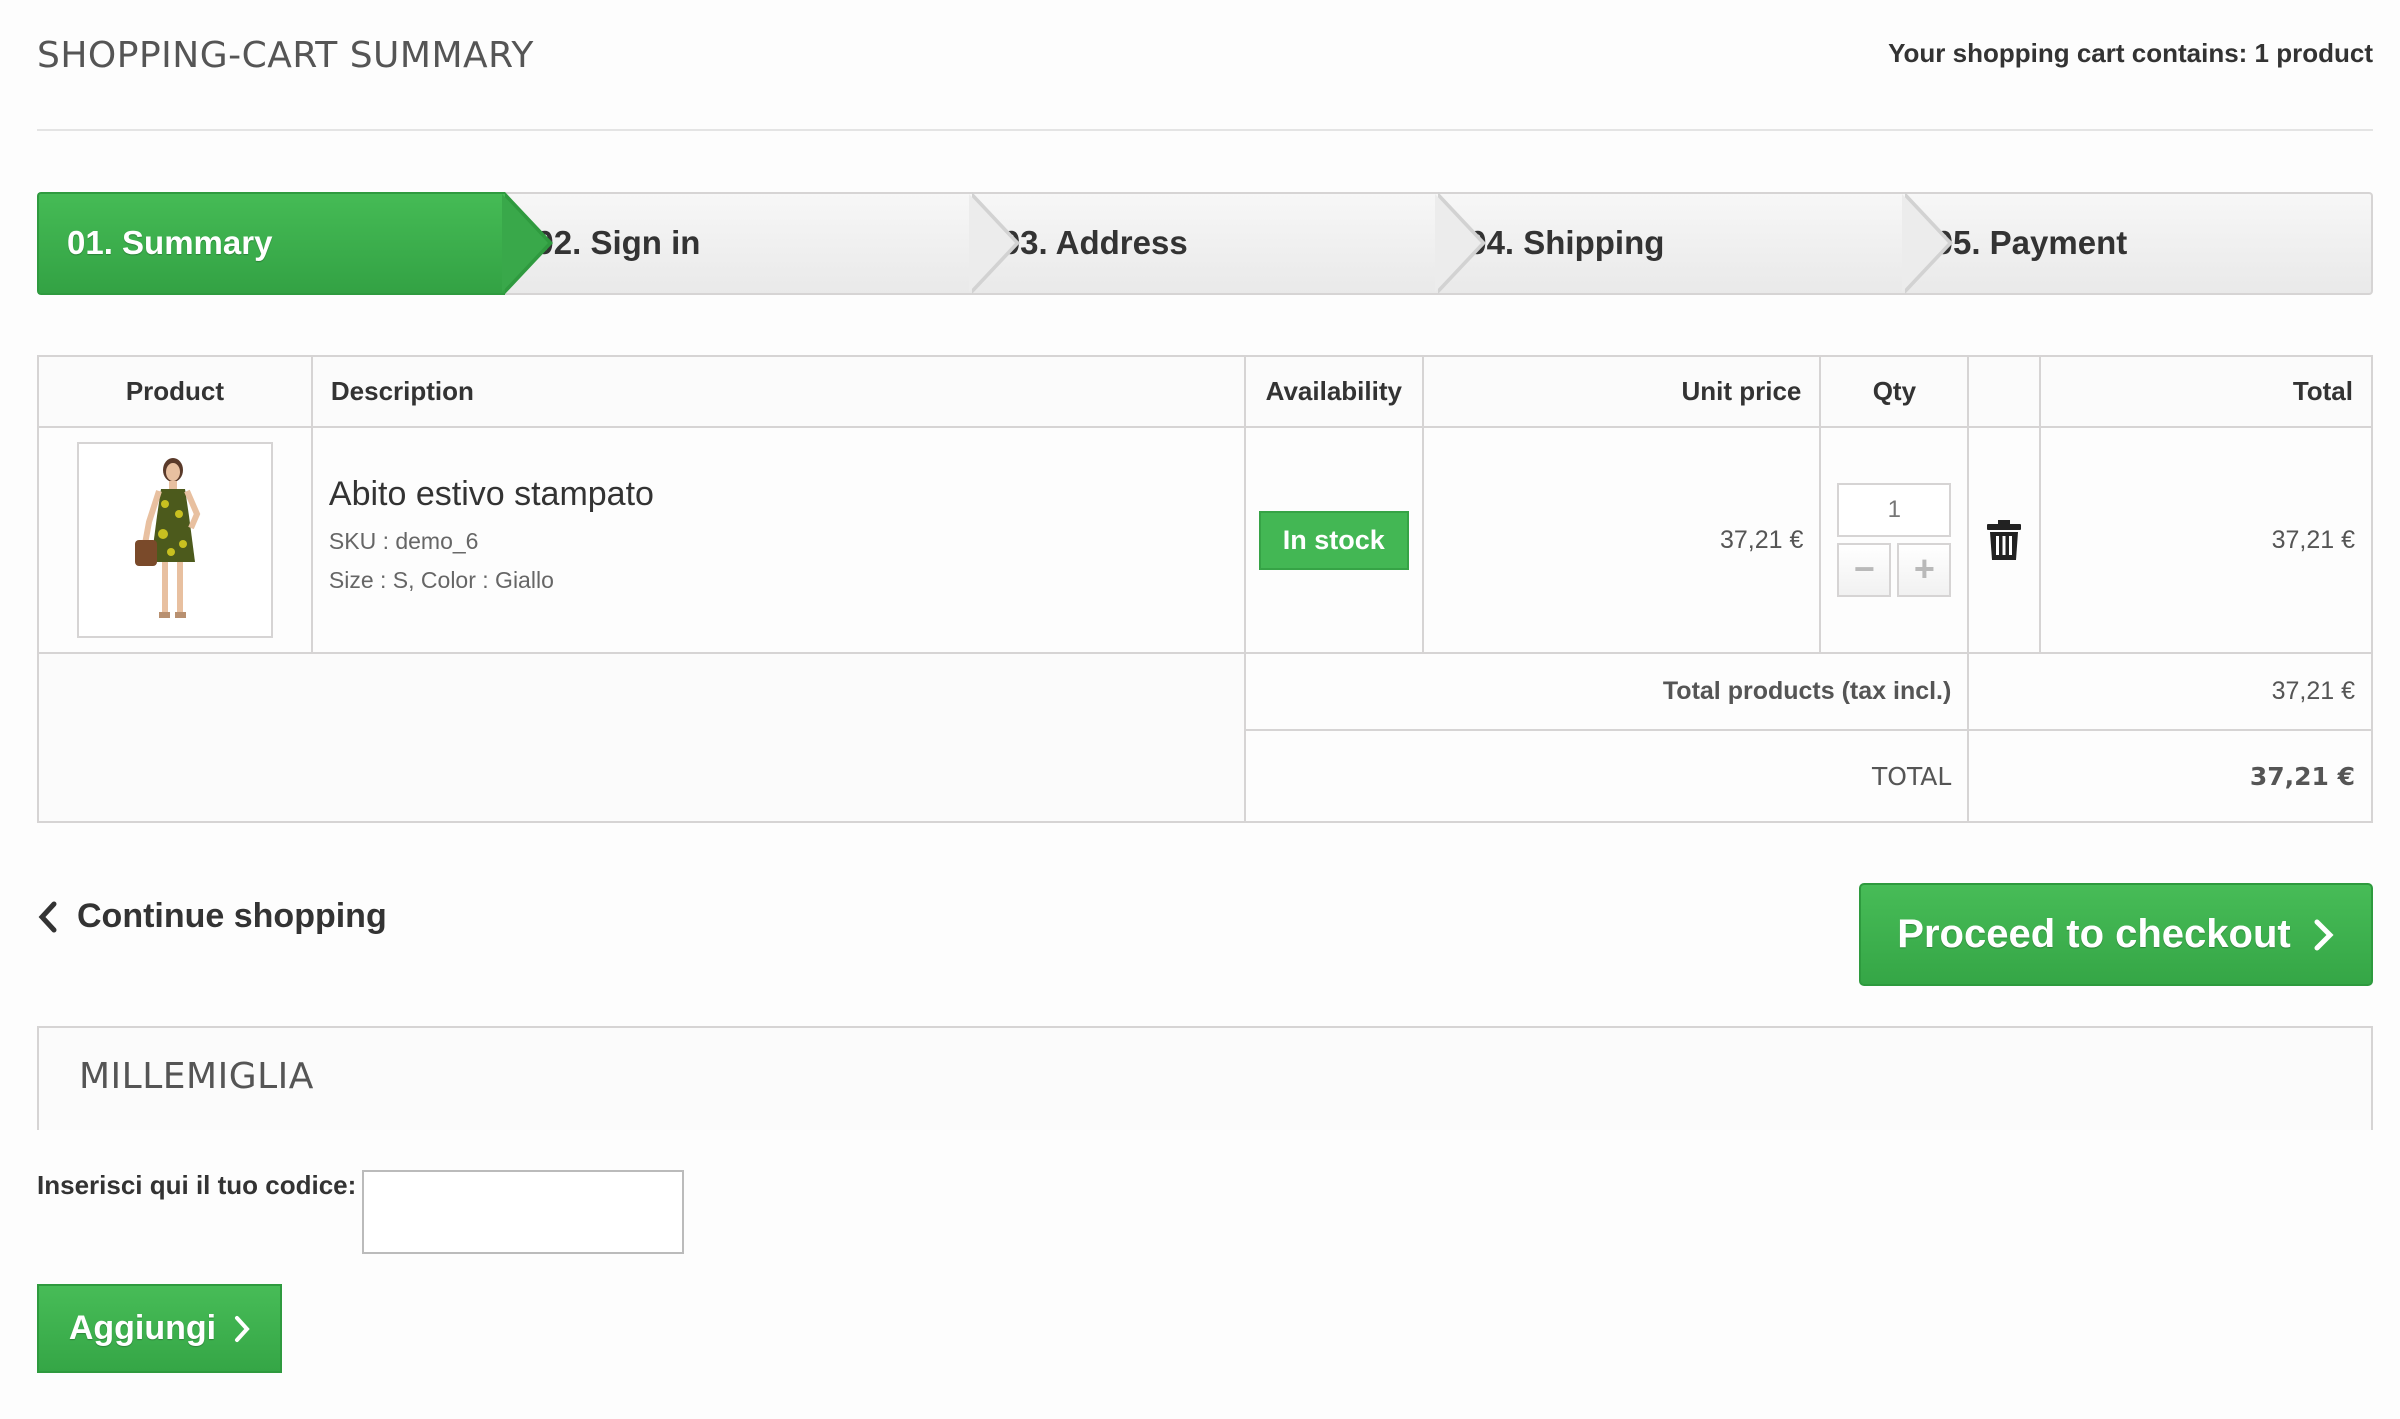  I want to click on total-products-value: 37,21 €, so click(2170, 691).